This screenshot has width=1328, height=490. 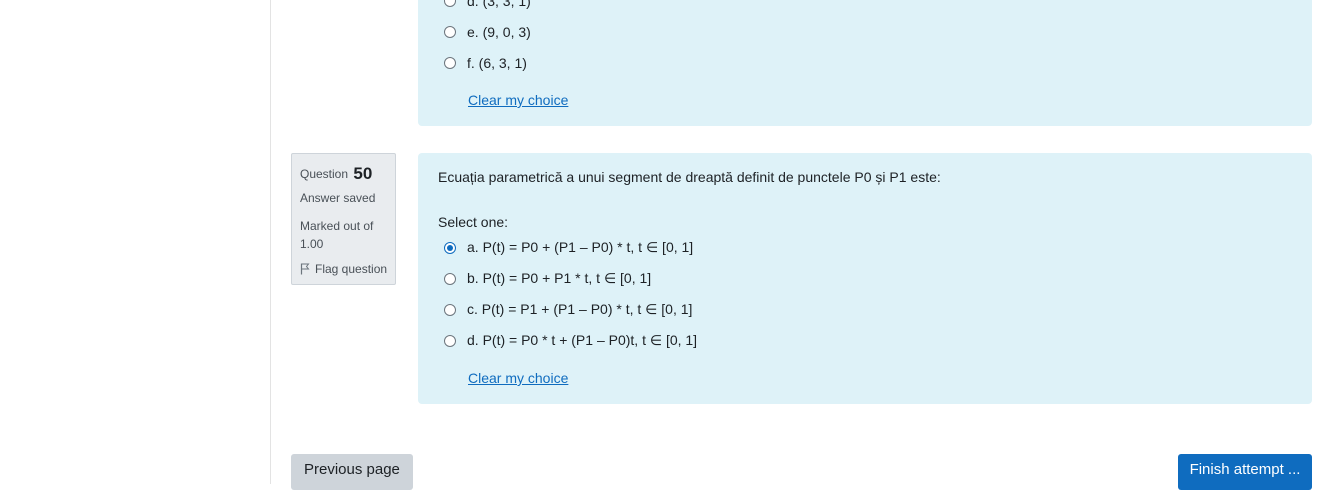 I want to click on prev-option-d: d. (3, 3, 1), so click(x=487, y=4).